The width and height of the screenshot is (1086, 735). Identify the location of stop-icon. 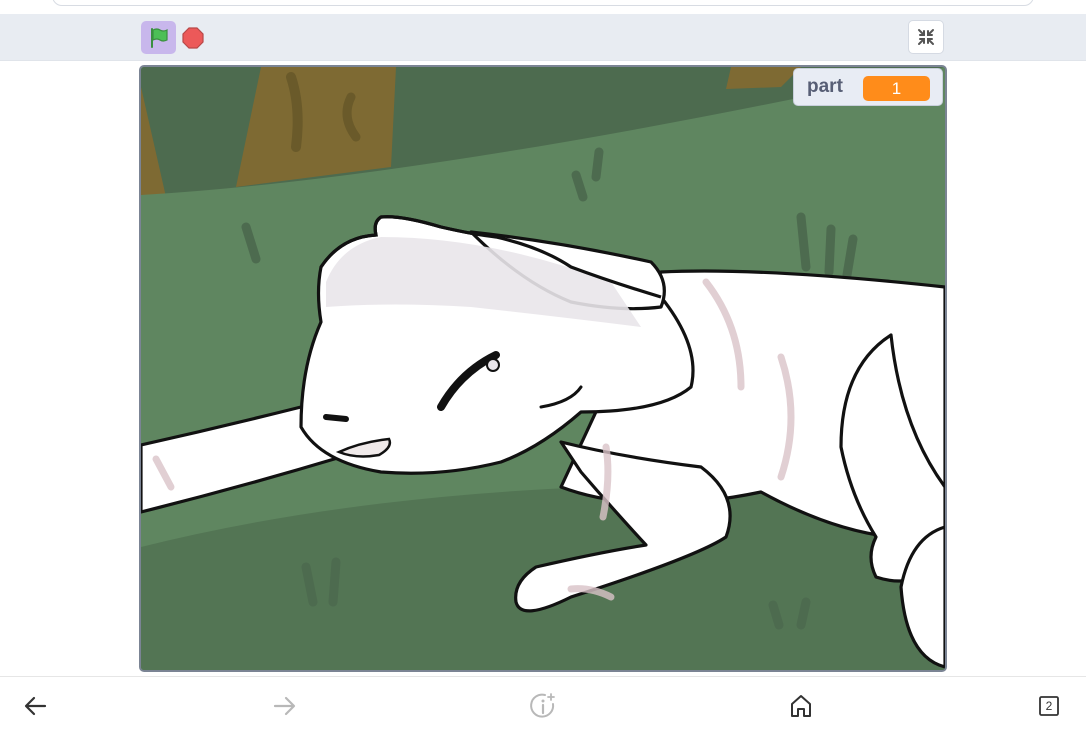
(193, 38).